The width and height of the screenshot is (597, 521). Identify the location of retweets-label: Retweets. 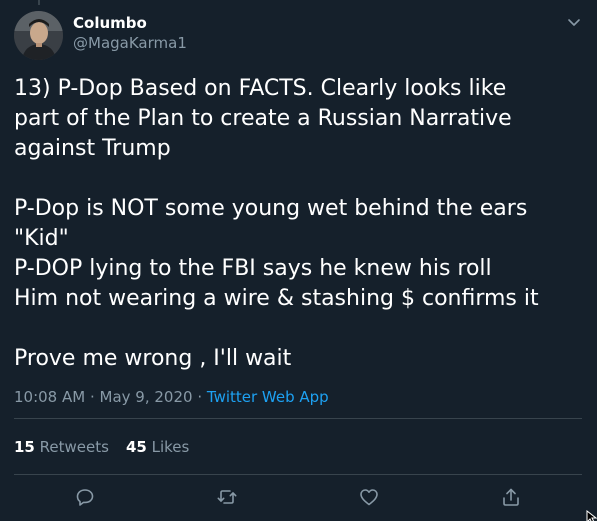
(74, 447).